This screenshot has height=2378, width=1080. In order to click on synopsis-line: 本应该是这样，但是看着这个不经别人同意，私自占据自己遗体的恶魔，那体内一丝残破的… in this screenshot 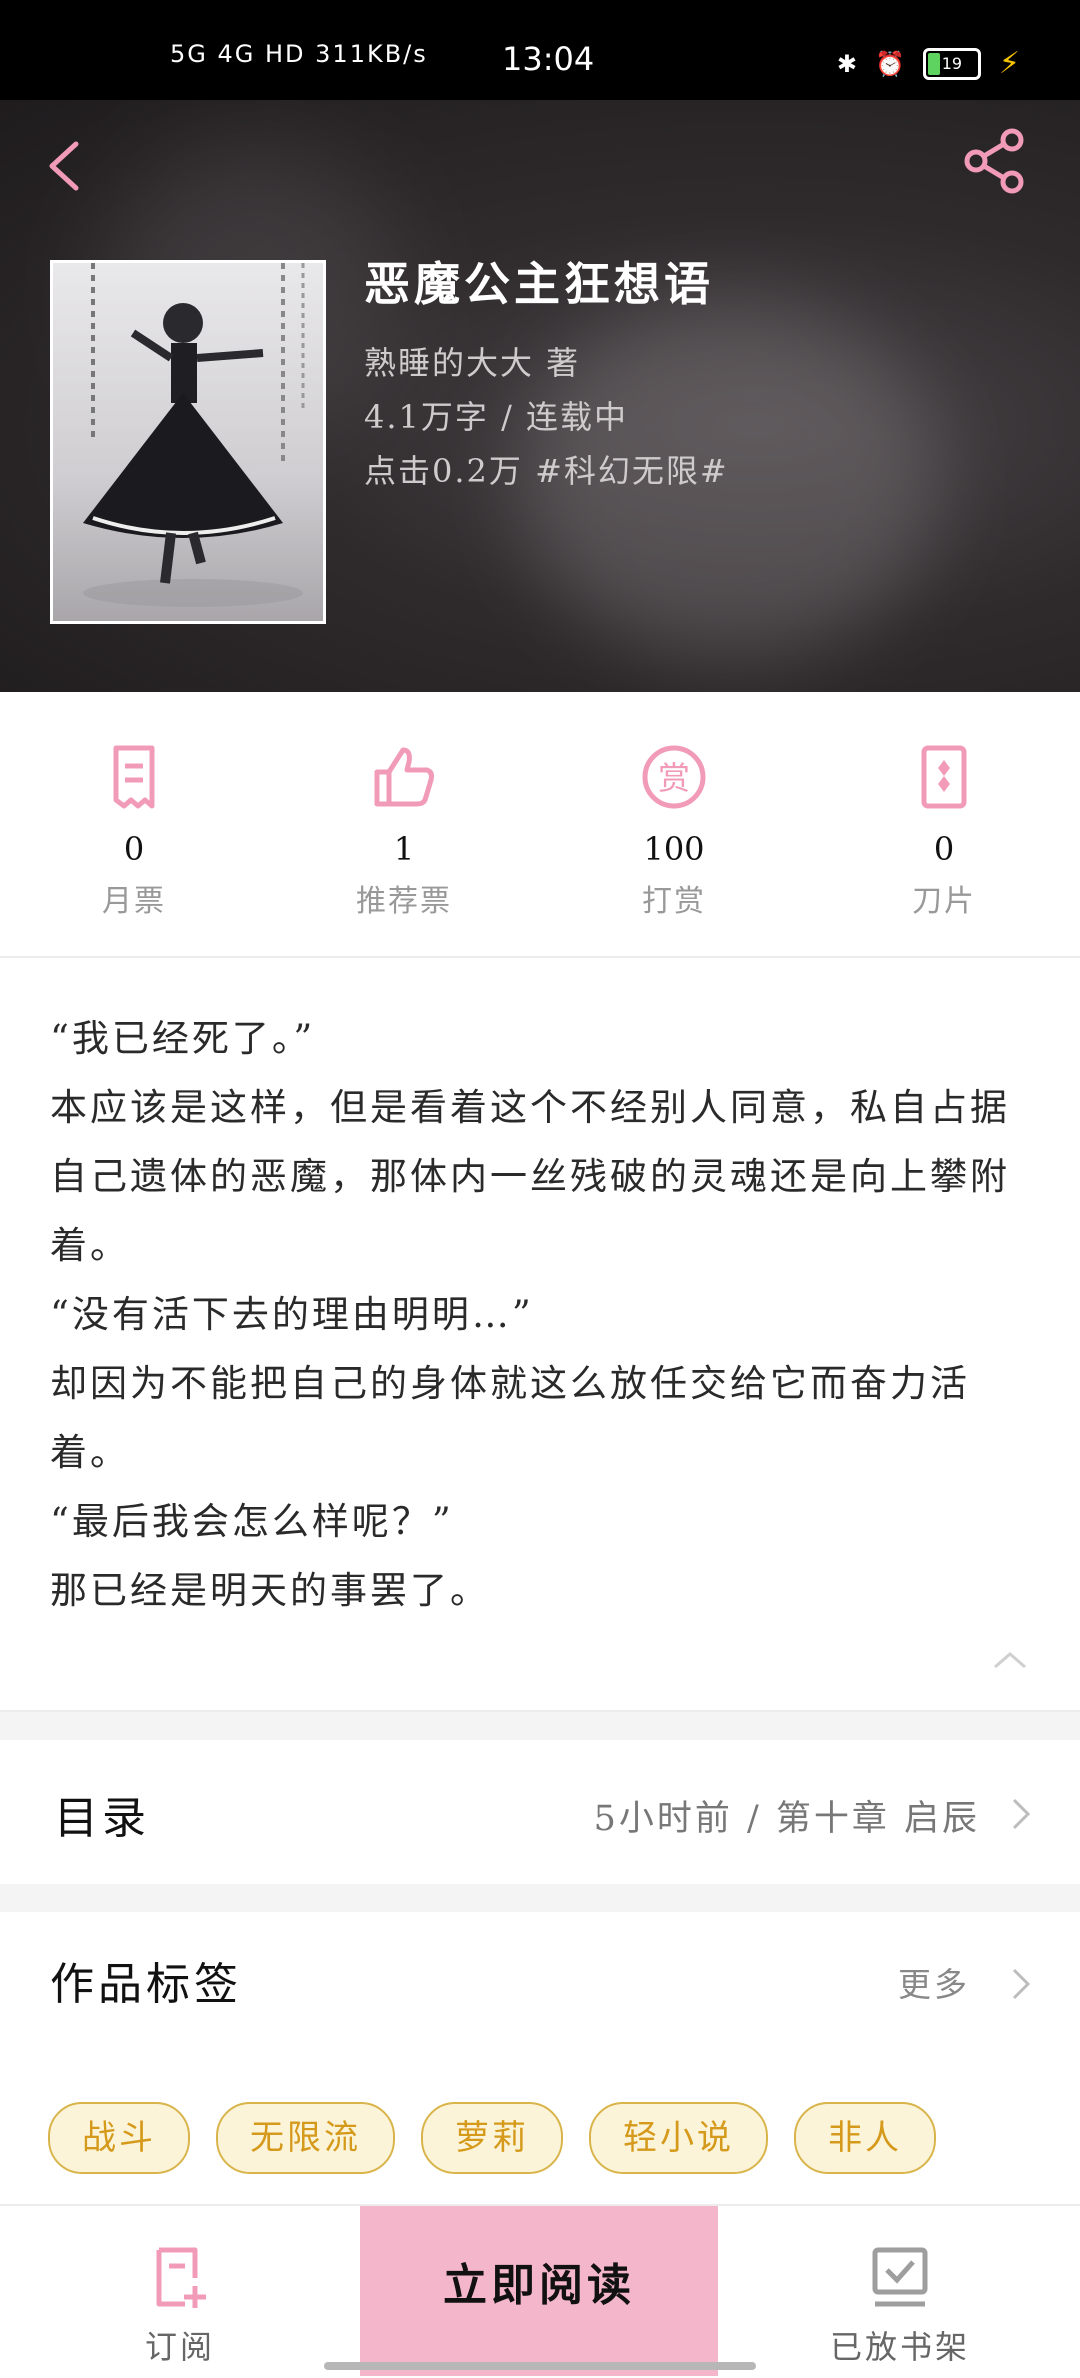, I will do `click(530, 1176)`.